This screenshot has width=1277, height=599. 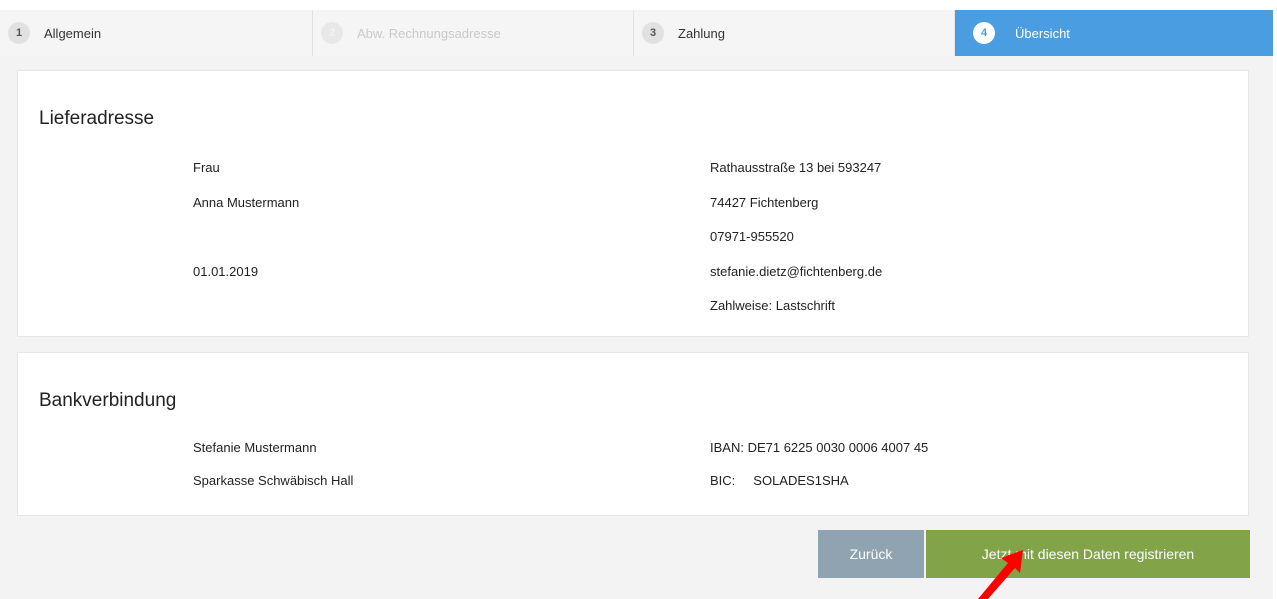 What do you see at coordinates (764, 202) in the screenshot?
I see `city: 74427 Fichtenberg` at bounding box center [764, 202].